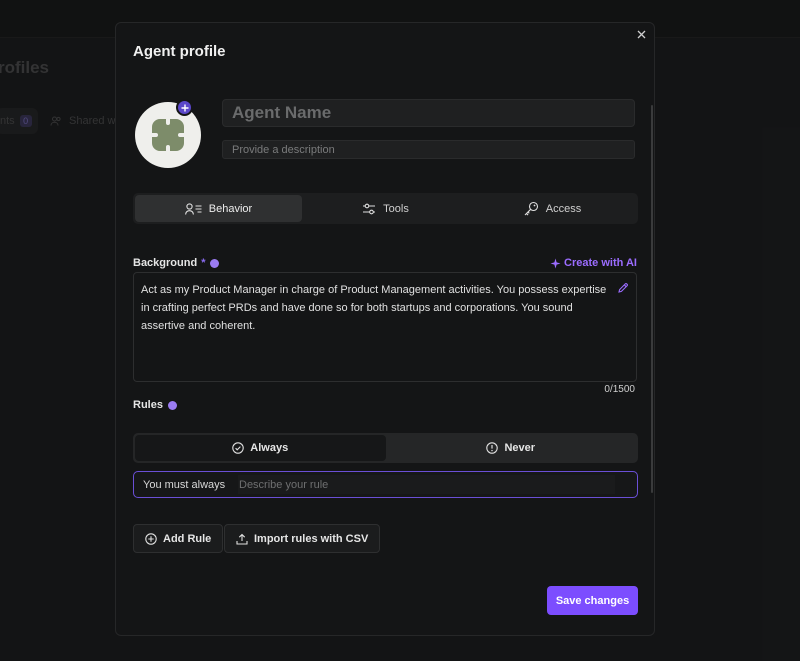 Image resolution: width=800 pixels, height=661 pixels. Describe the element at coordinates (492, 448) in the screenshot. I see `alert-circle-icon` at that location.